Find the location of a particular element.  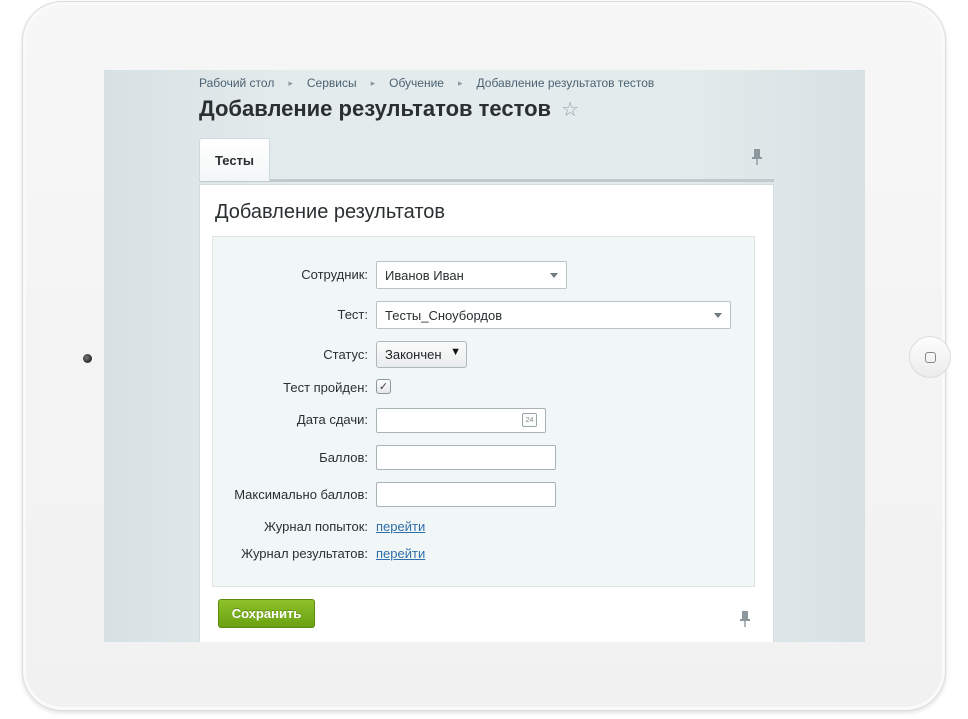

test-label: Тест: is located at coordinates (352, 314).